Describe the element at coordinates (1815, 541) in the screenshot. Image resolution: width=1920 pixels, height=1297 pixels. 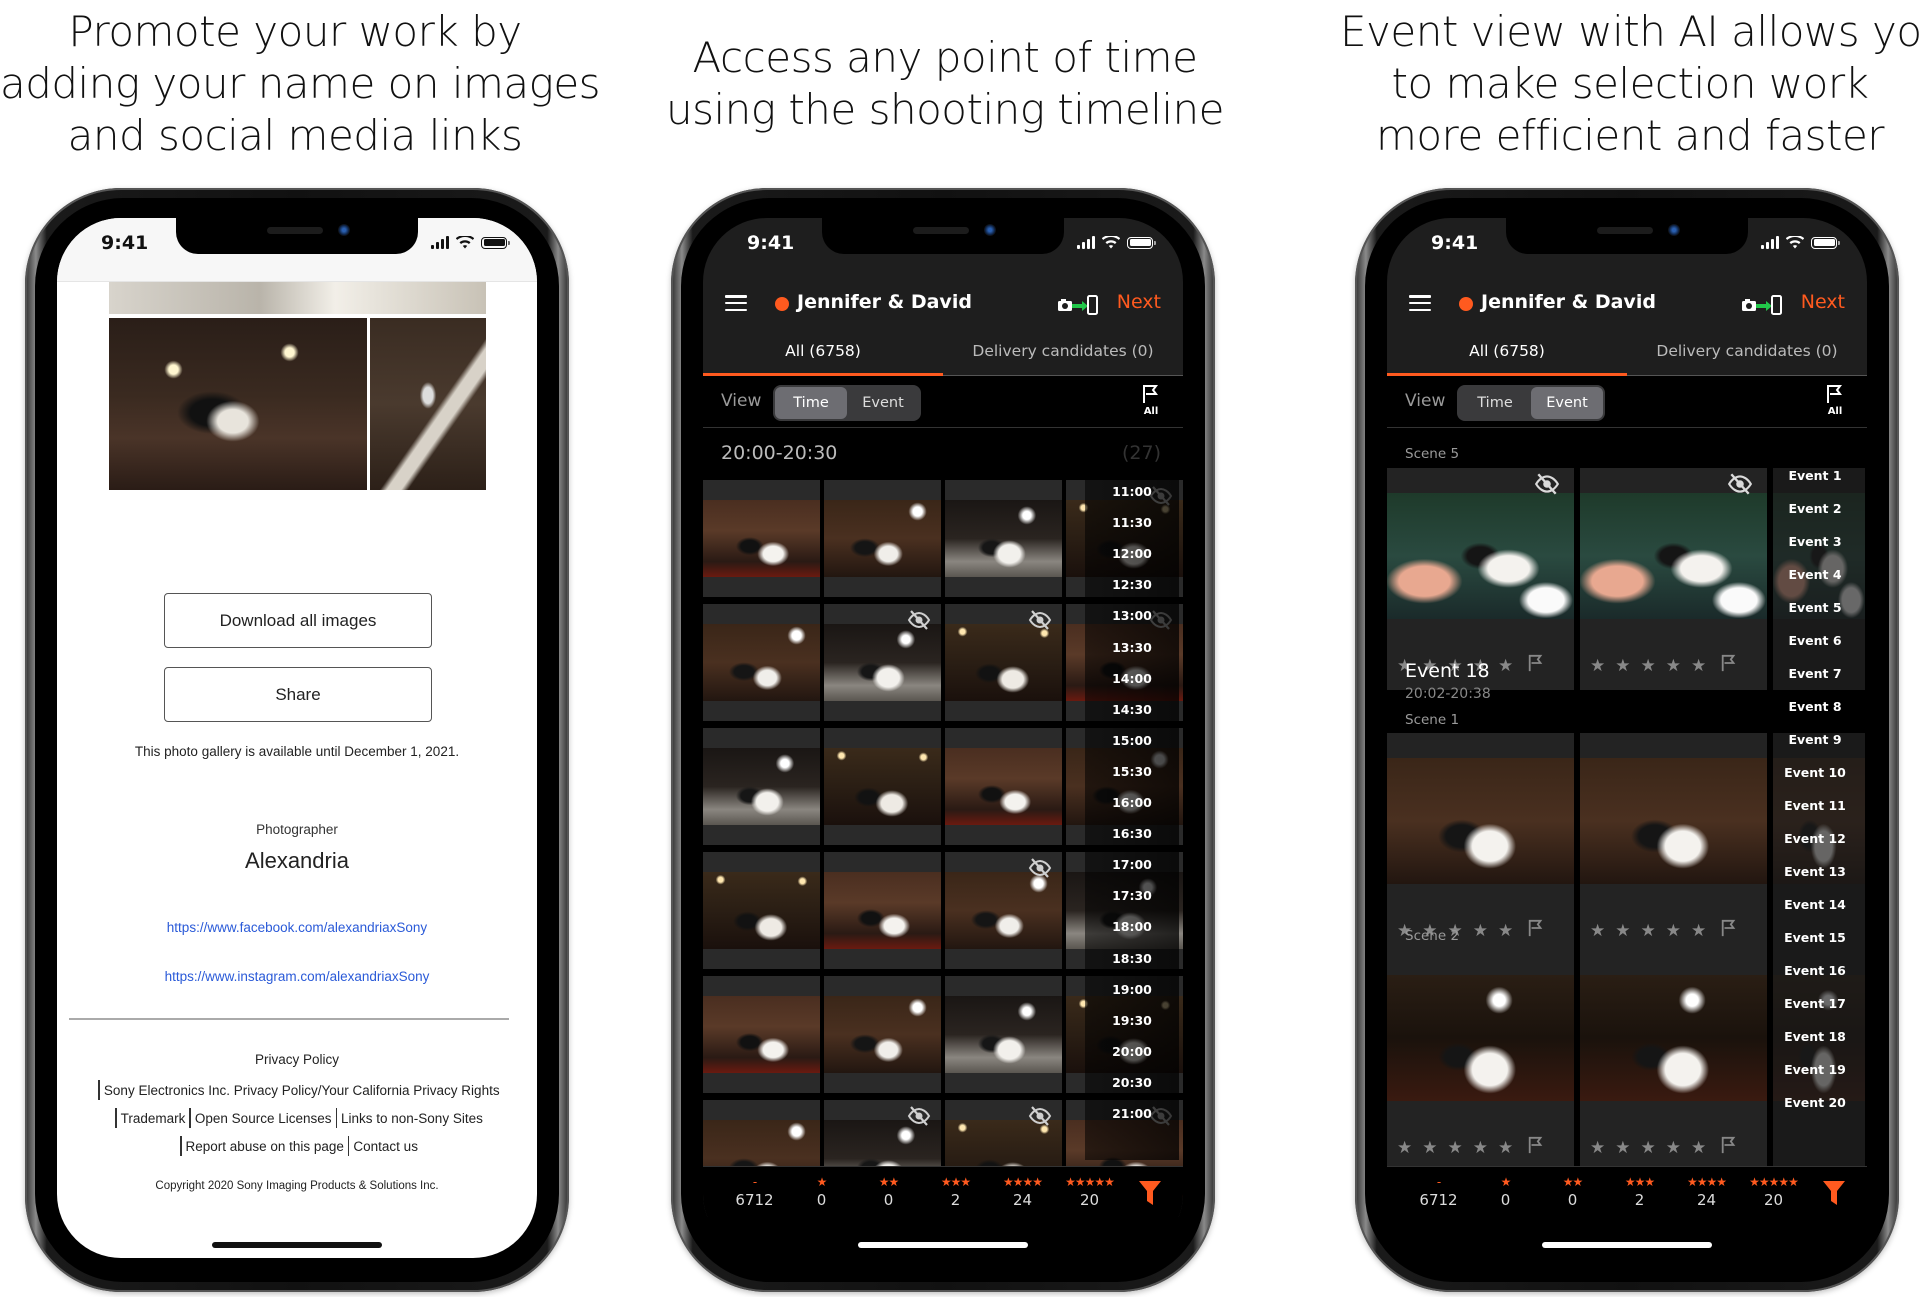
I see `event-index-item: Event 3` at that location.